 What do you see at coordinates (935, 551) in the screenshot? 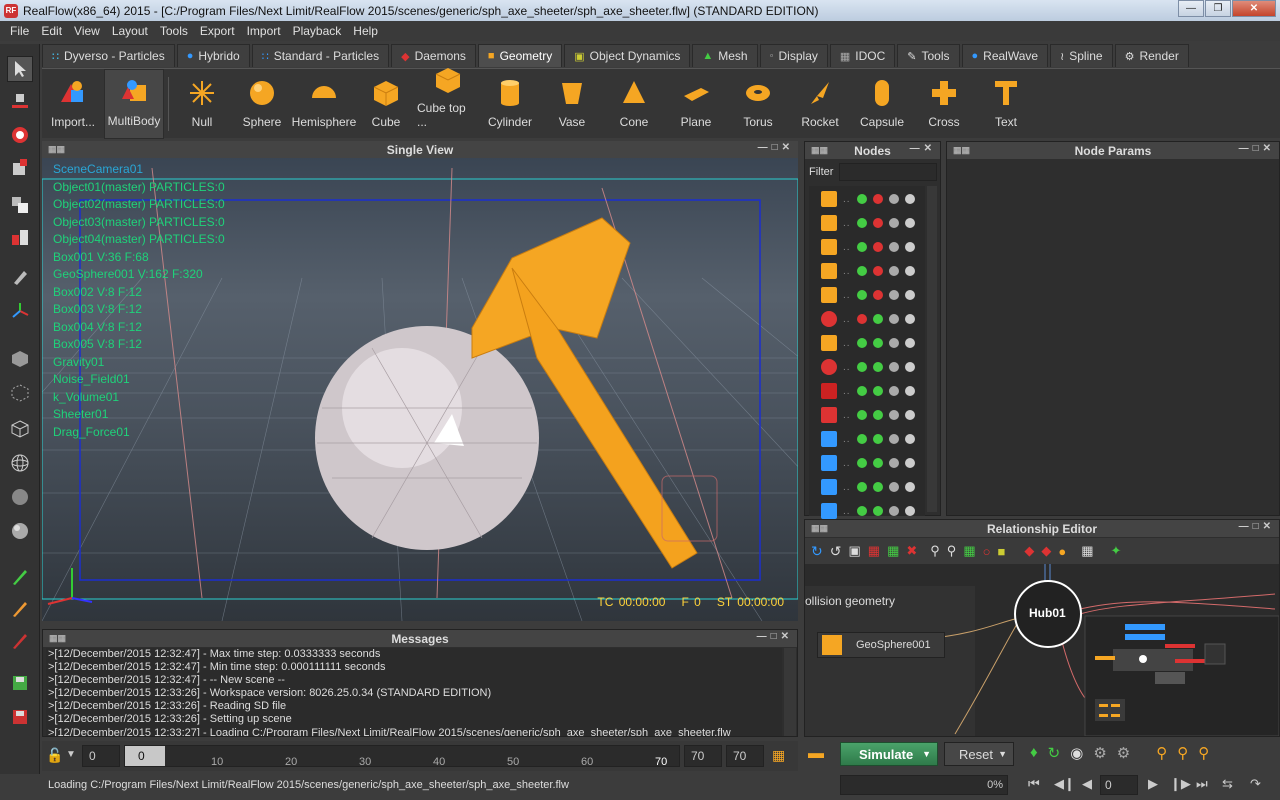
I see `zoom-fit-icon: ⚲` at bounding box center [935, 551].